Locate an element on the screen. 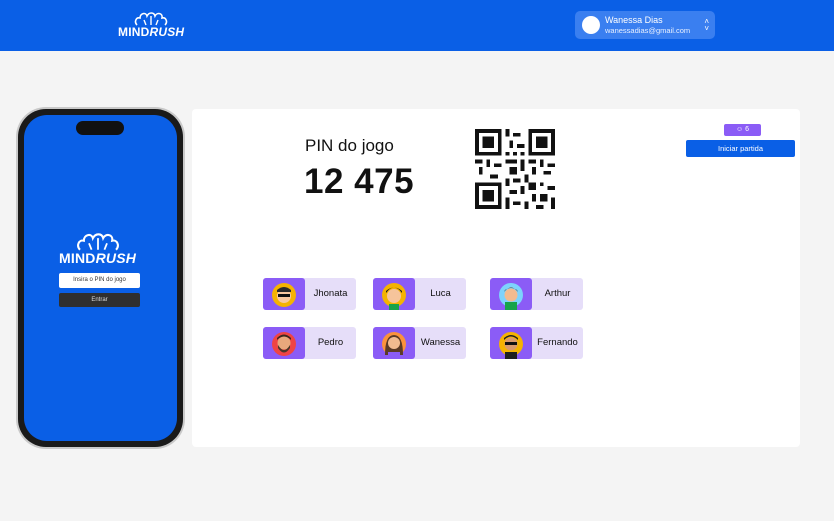  player-name: Wanessa is located at coordinates (440, 342).